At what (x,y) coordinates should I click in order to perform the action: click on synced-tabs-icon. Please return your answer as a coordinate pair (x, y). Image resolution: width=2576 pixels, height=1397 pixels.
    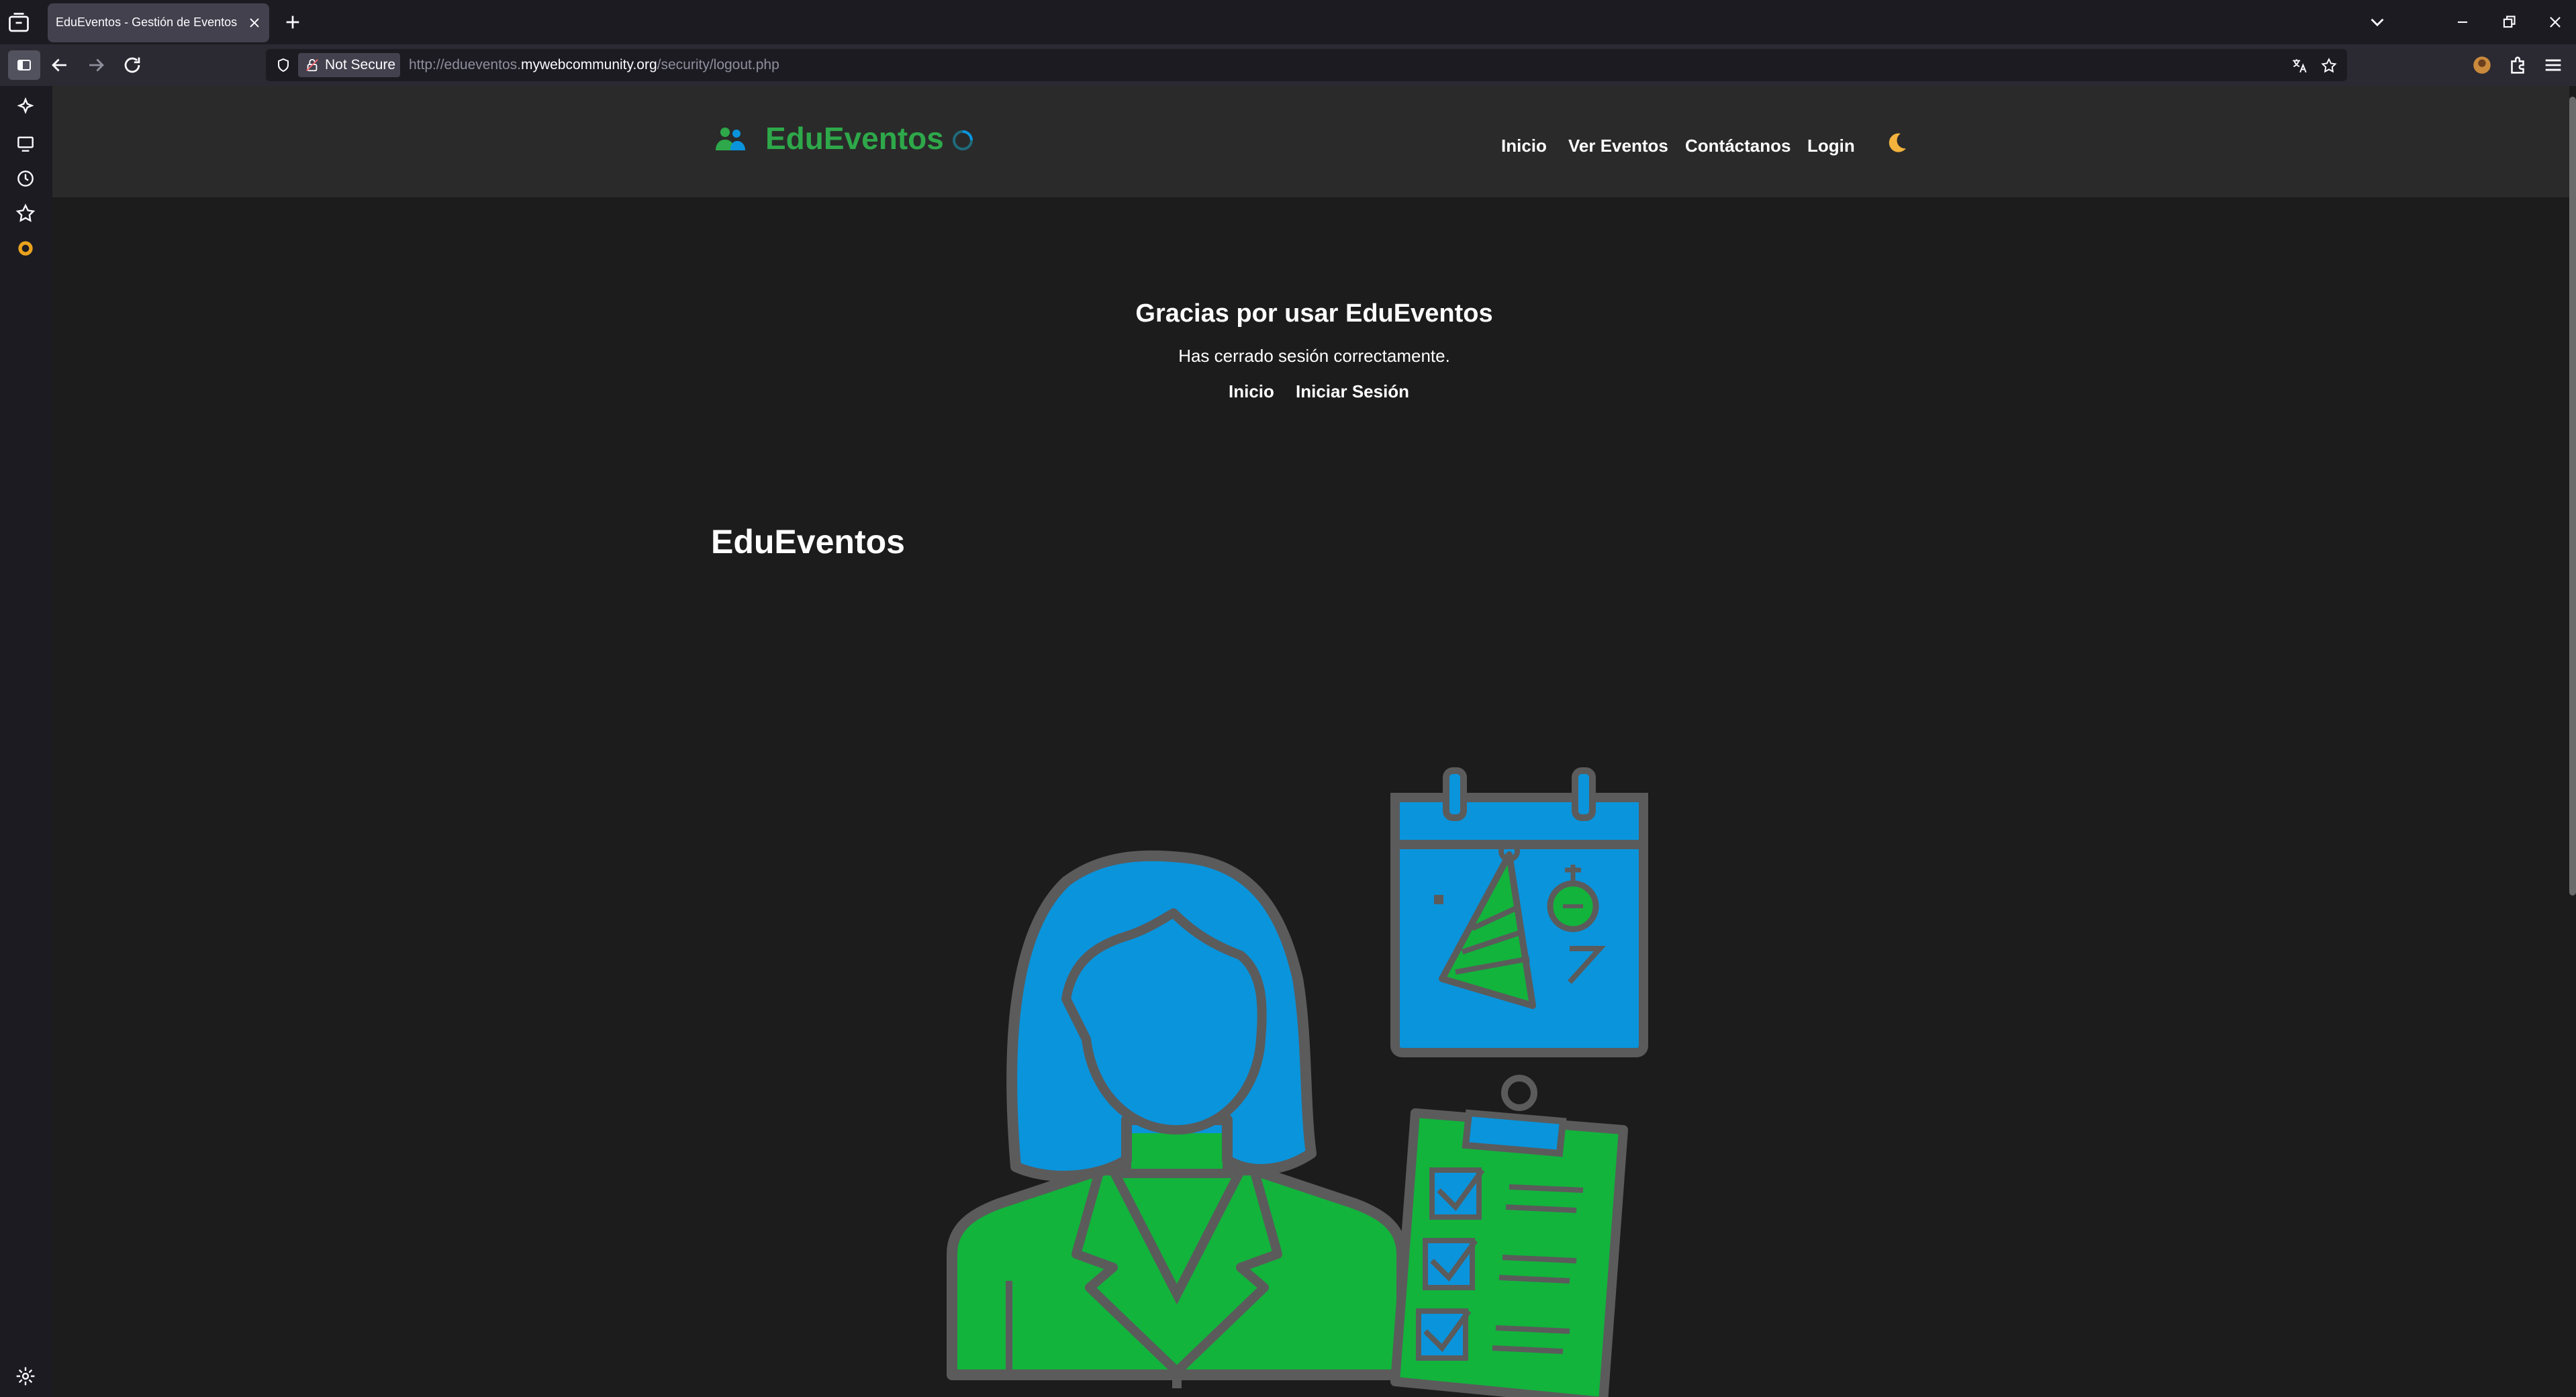
    Looking at the image, I should click on (25, 143).